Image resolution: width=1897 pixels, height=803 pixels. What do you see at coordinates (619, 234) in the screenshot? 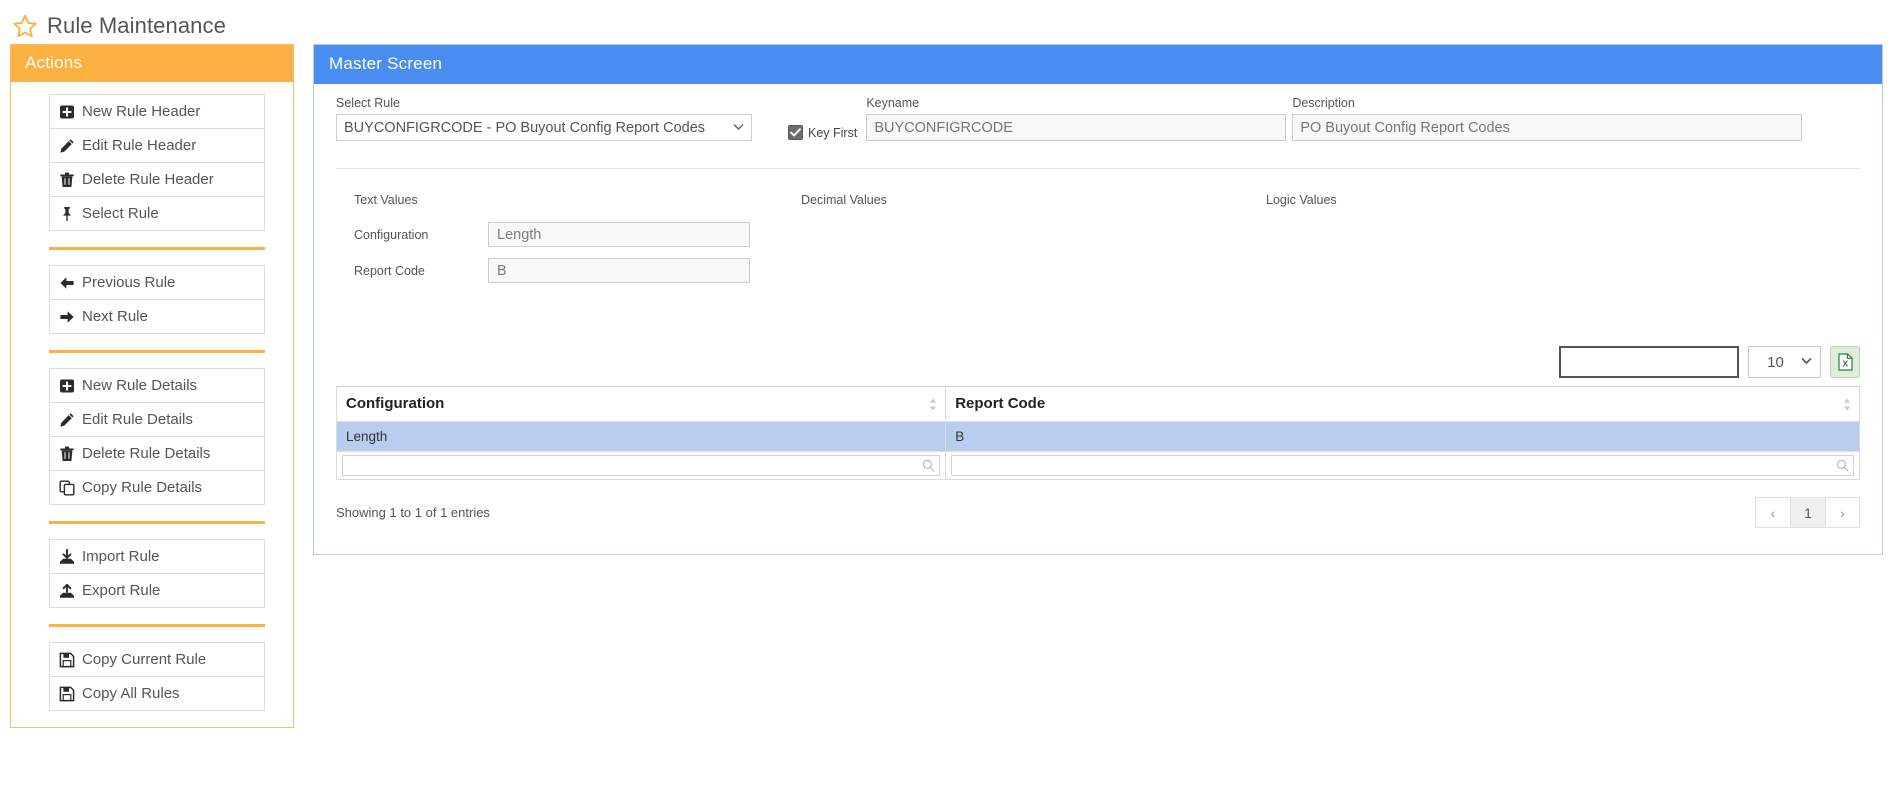
I see `text-value-input-configuration` at bounding box center [619, 234].